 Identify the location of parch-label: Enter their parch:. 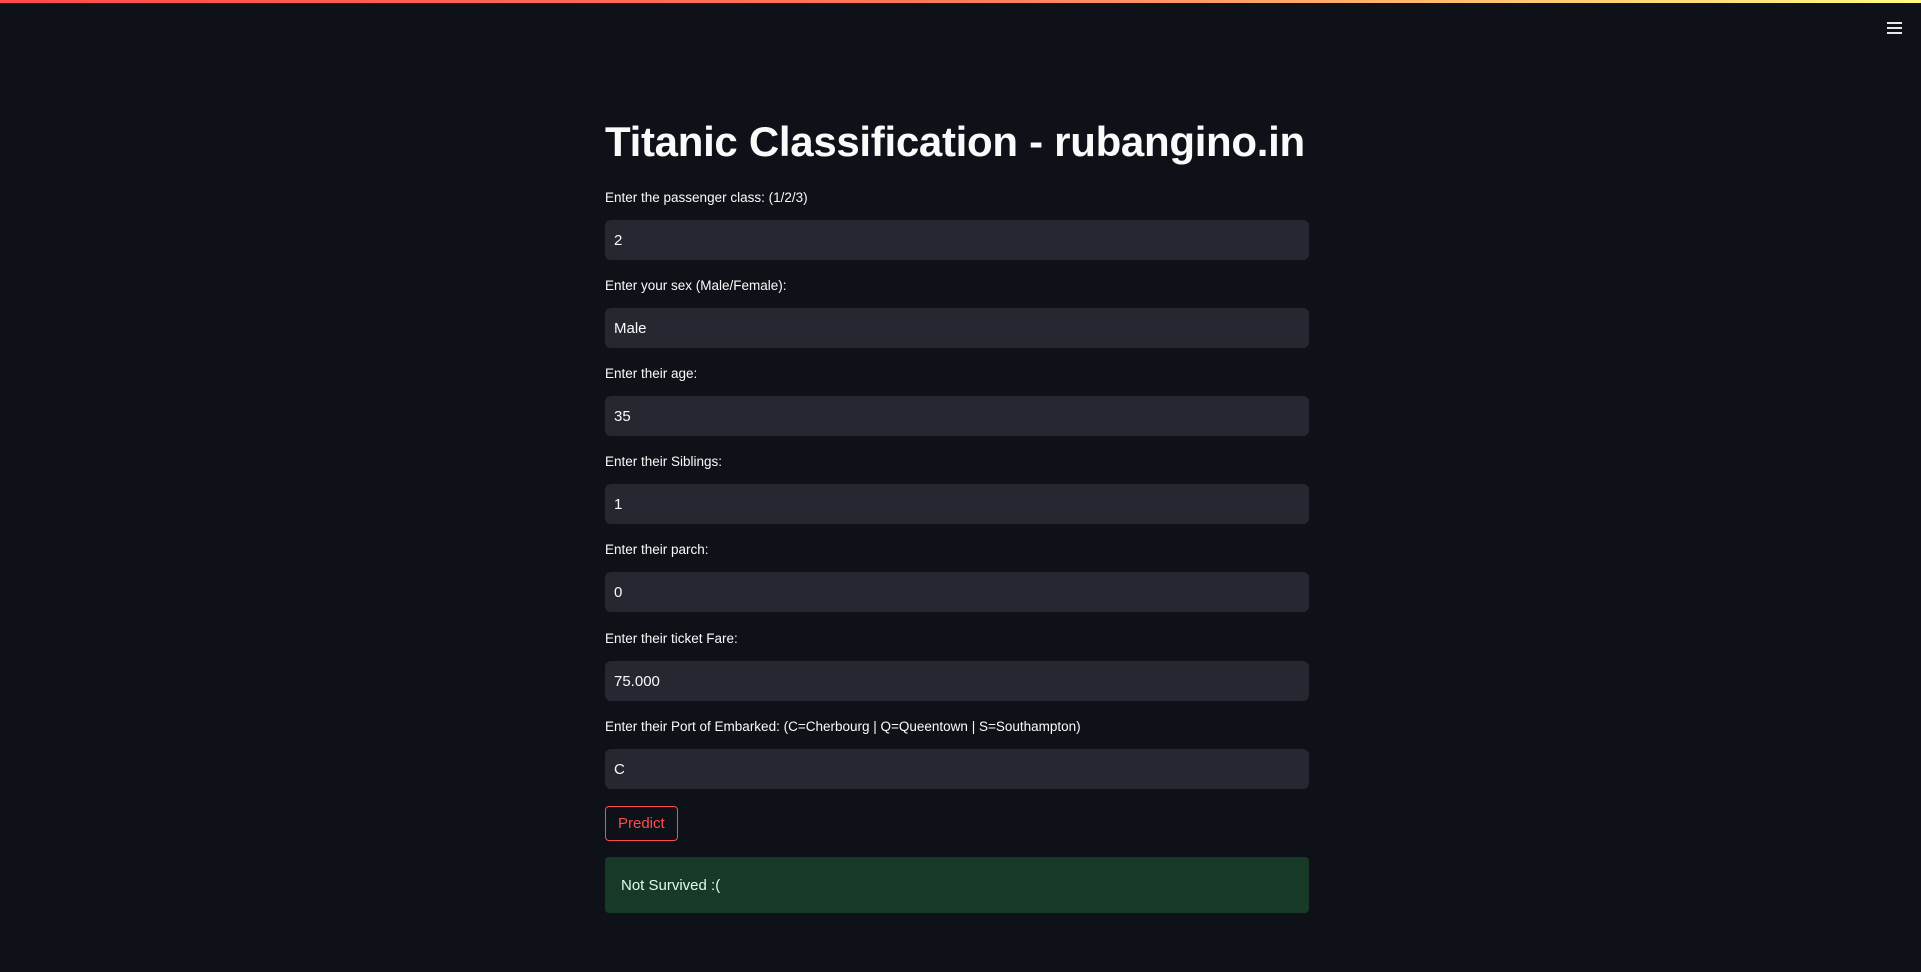
(657, 549).